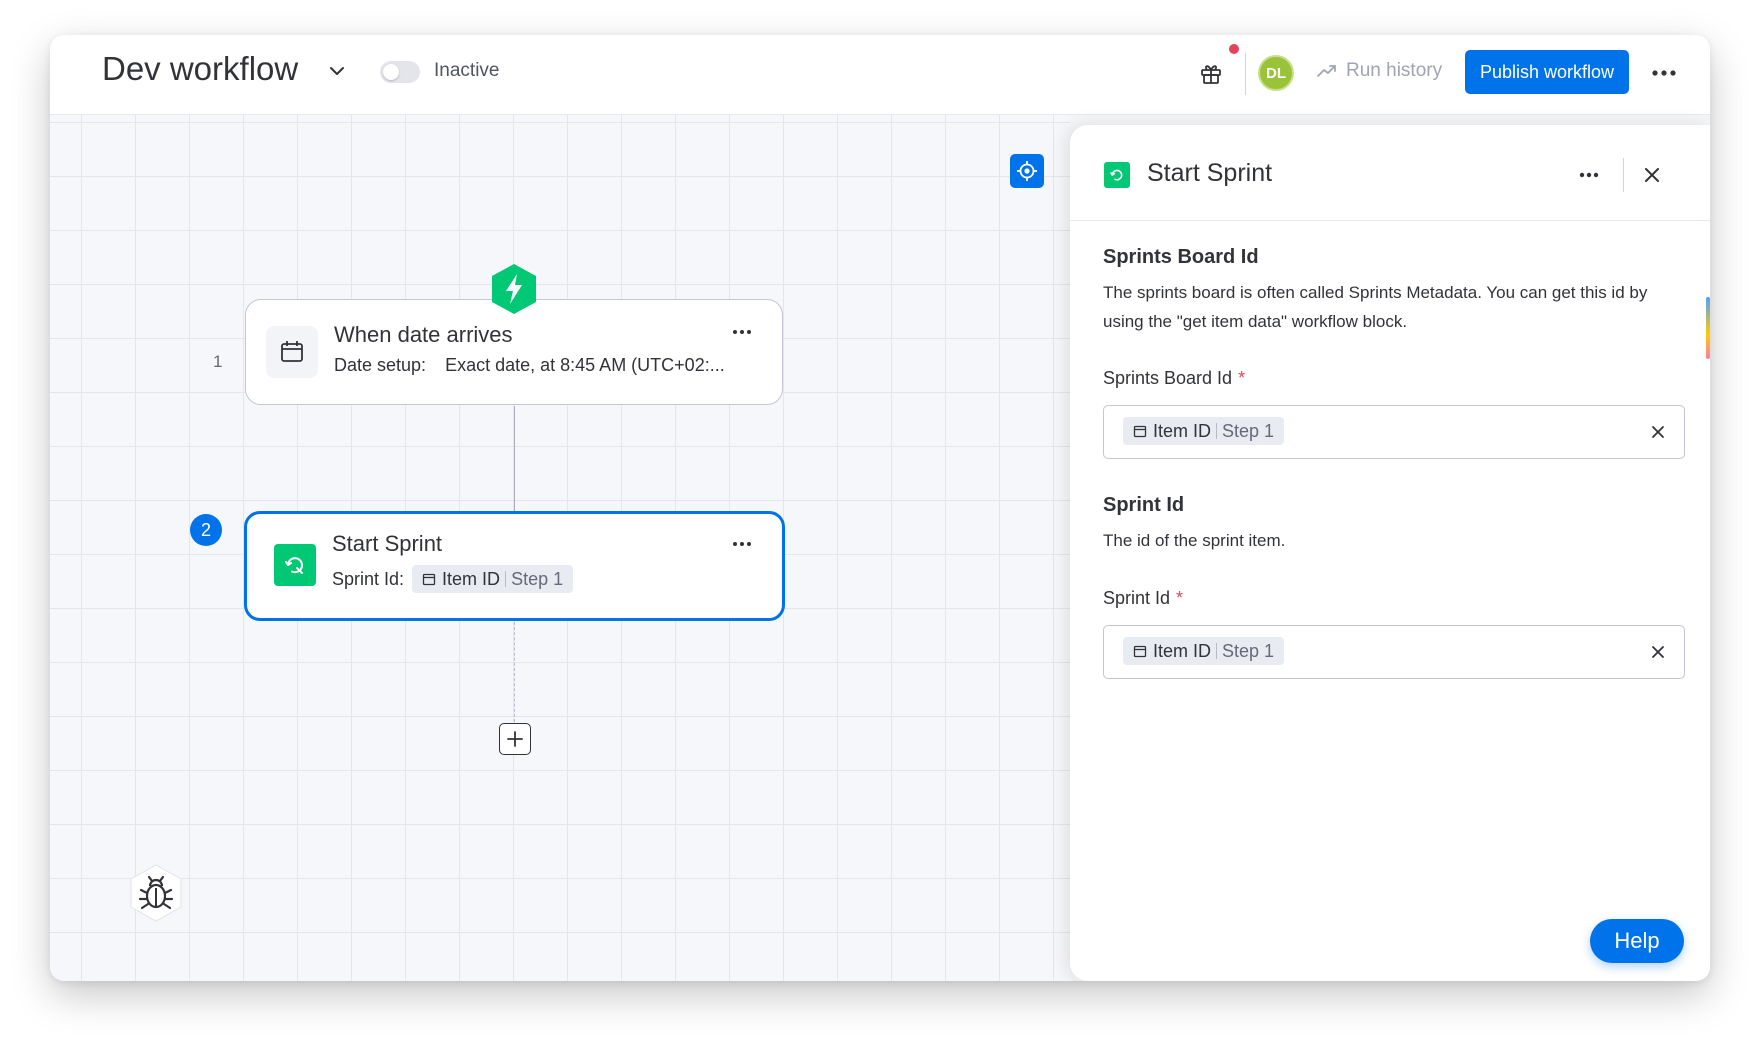 The width and height of the screenshot is (1759, 1046). What do you see at coordinates (1194, 540) in the screenshot?
I see `section-description: The id of the sprint item.` at bounding box center [1194, 540].